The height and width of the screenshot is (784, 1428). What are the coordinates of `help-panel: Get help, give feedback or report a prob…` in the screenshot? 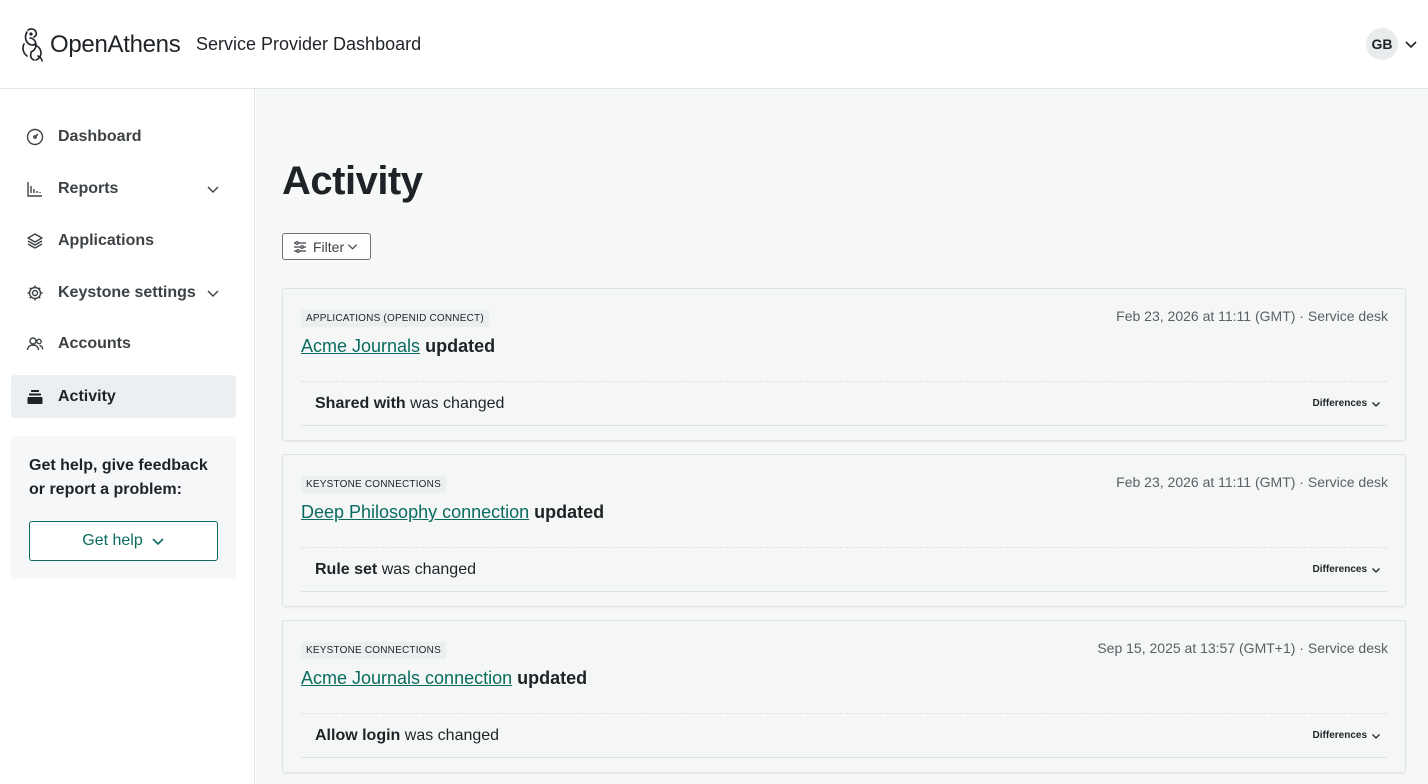 It's located at (123, 507).